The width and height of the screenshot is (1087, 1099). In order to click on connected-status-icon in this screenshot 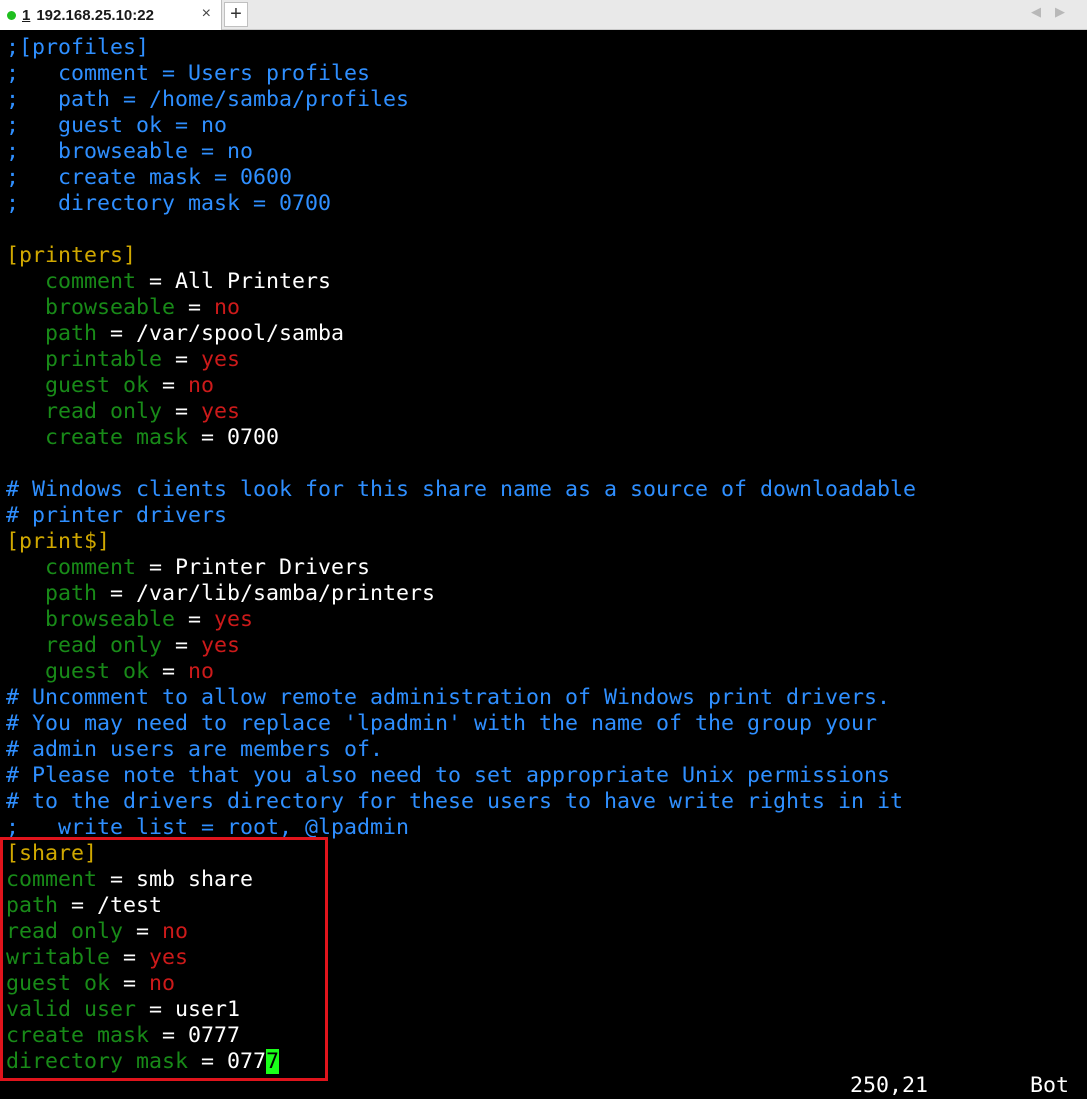, I will do `click(11, 15)`.